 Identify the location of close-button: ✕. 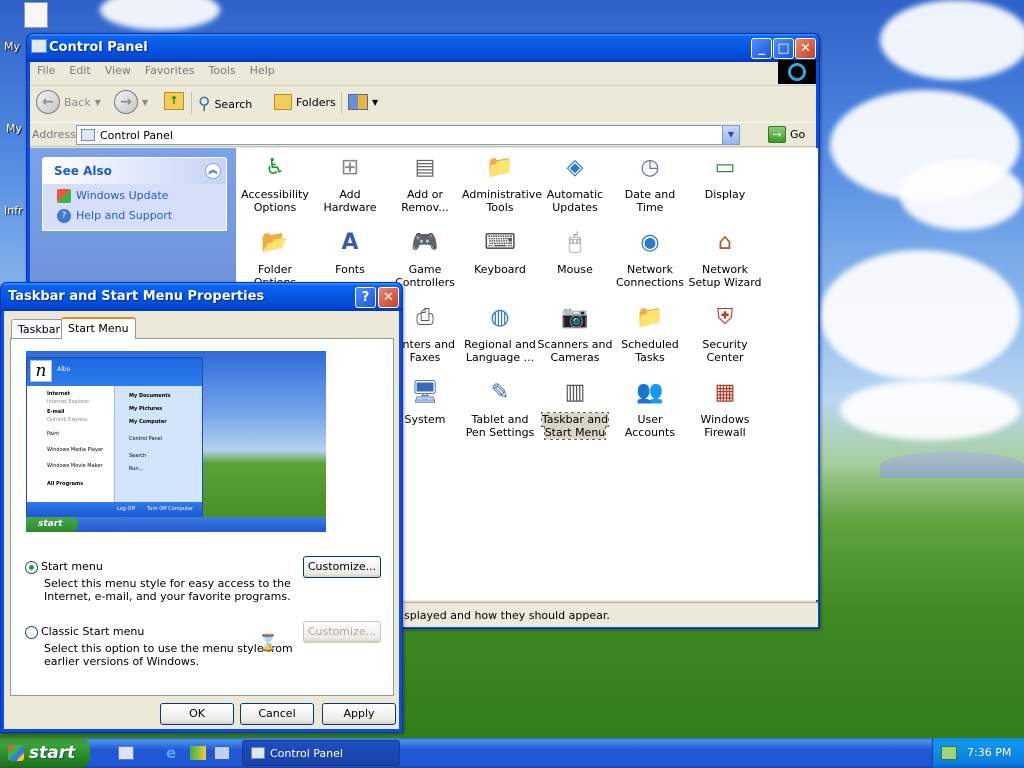
(805, 48).